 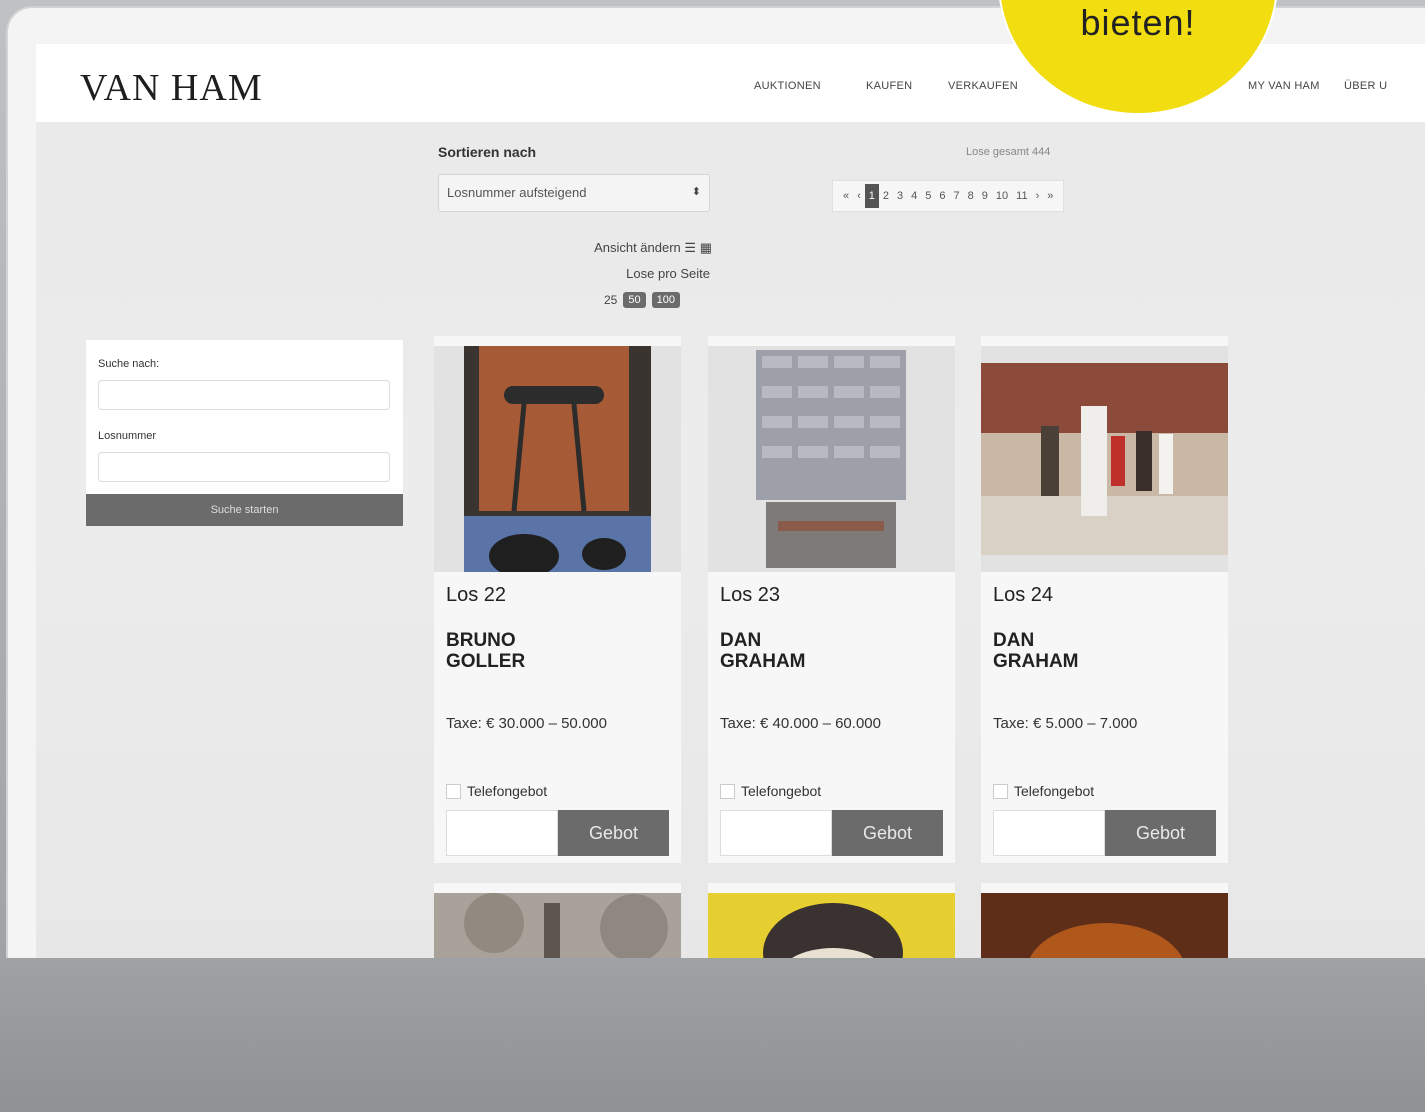 What do you see at coordinates (129, 364) in the screenshot?
I see `search-query-label: Suche nach:` at bounding box center [129, 364].